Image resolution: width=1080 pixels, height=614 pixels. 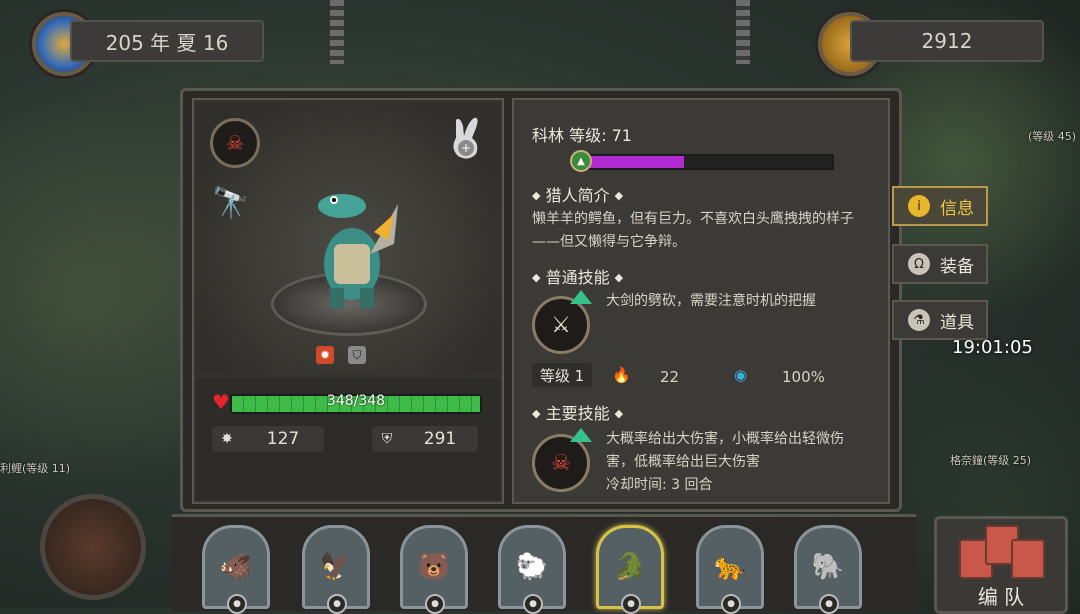 What do you see at coordinates (440, 439) in the screenshot?
I see `defense-value: 291` at bounding box center [440, 439].